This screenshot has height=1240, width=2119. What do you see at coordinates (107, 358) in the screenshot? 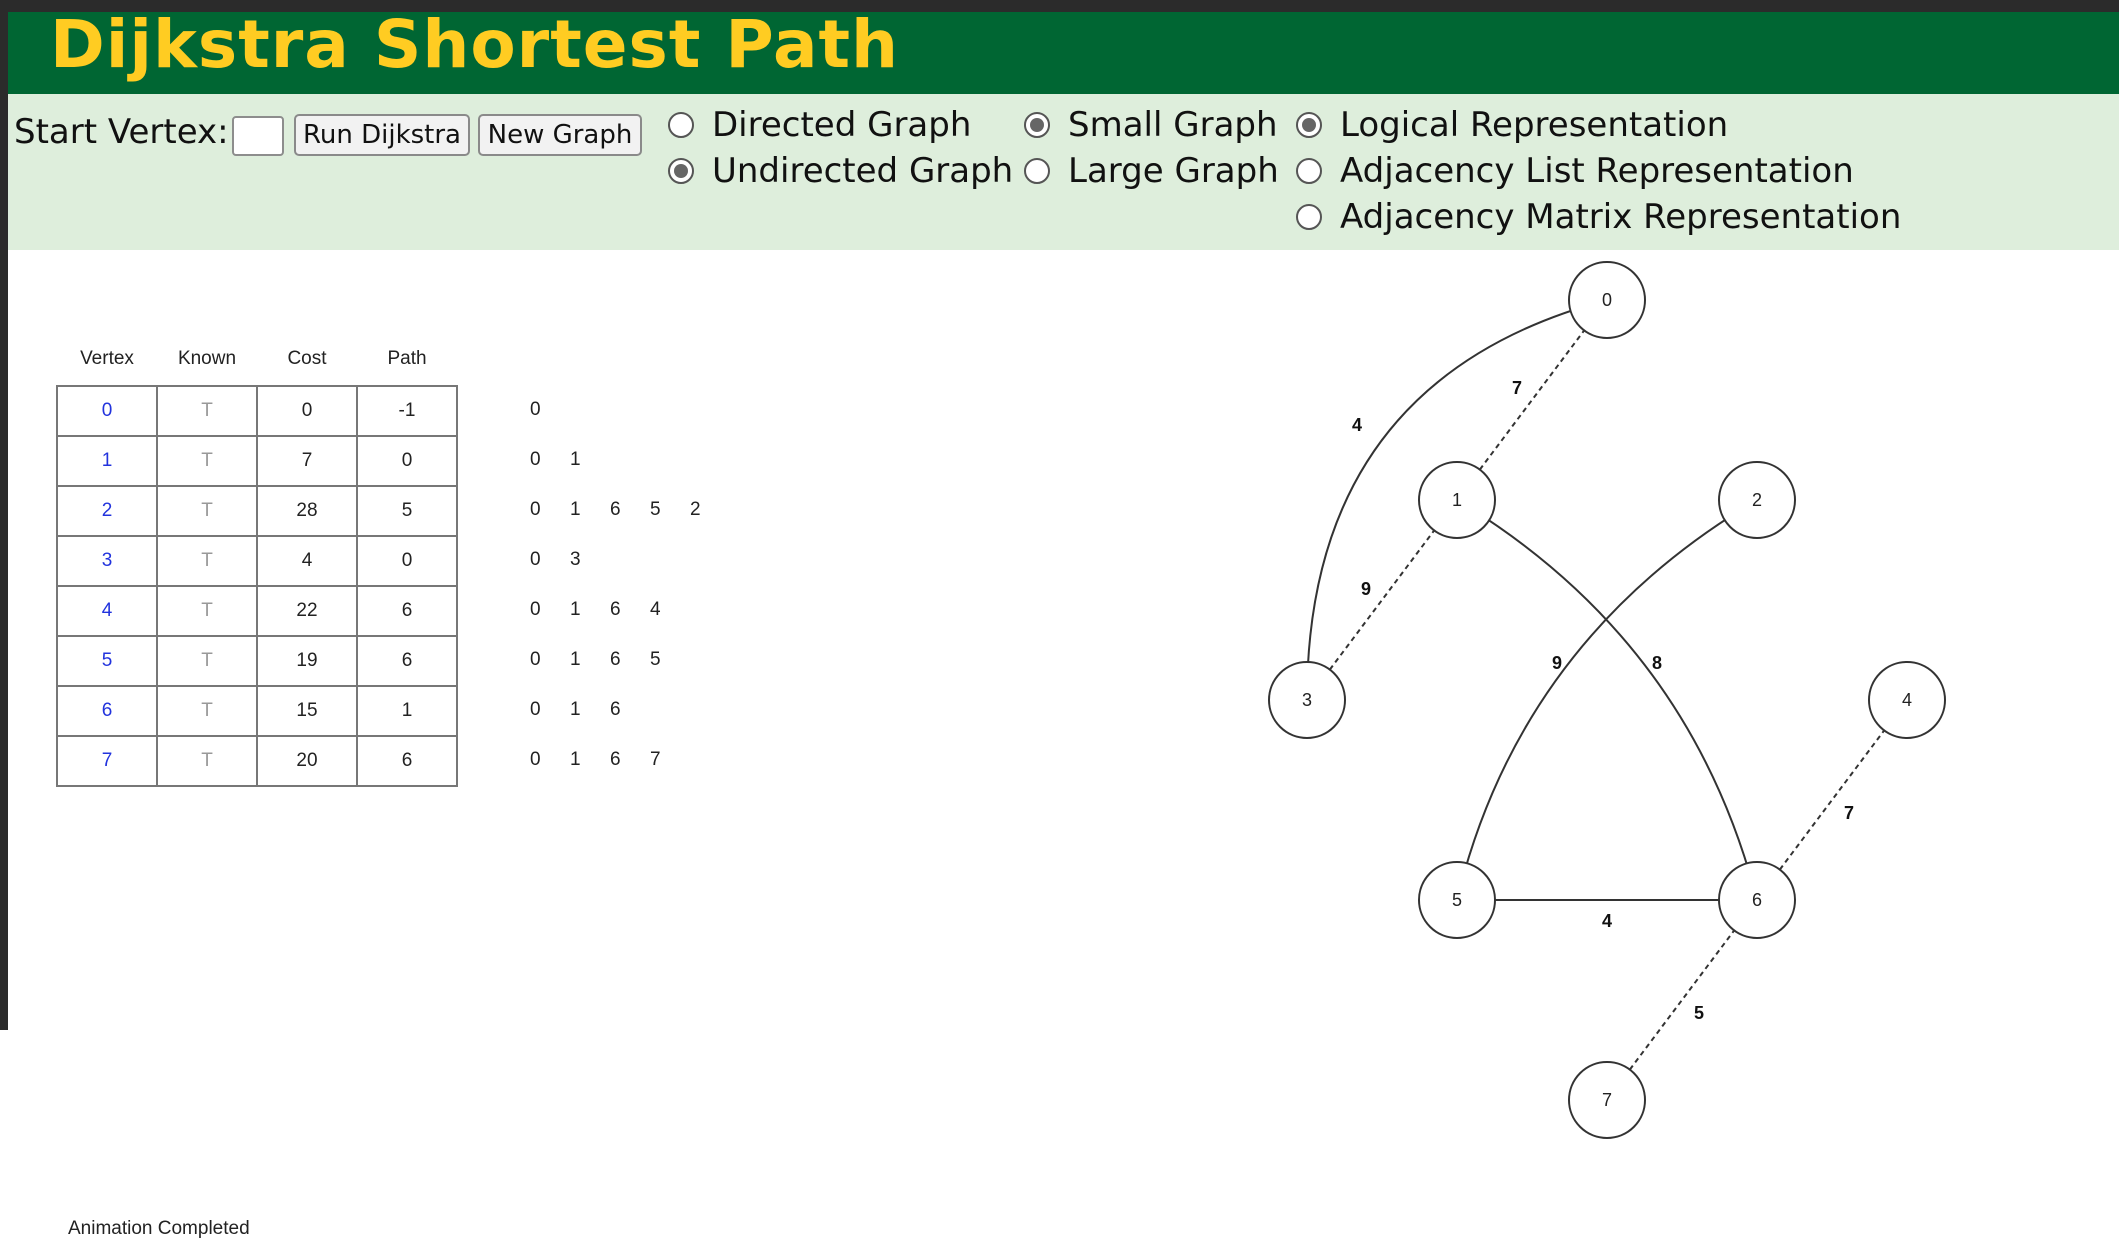
I see `header-vertex: Vertex` at bounding box center [107, 358].